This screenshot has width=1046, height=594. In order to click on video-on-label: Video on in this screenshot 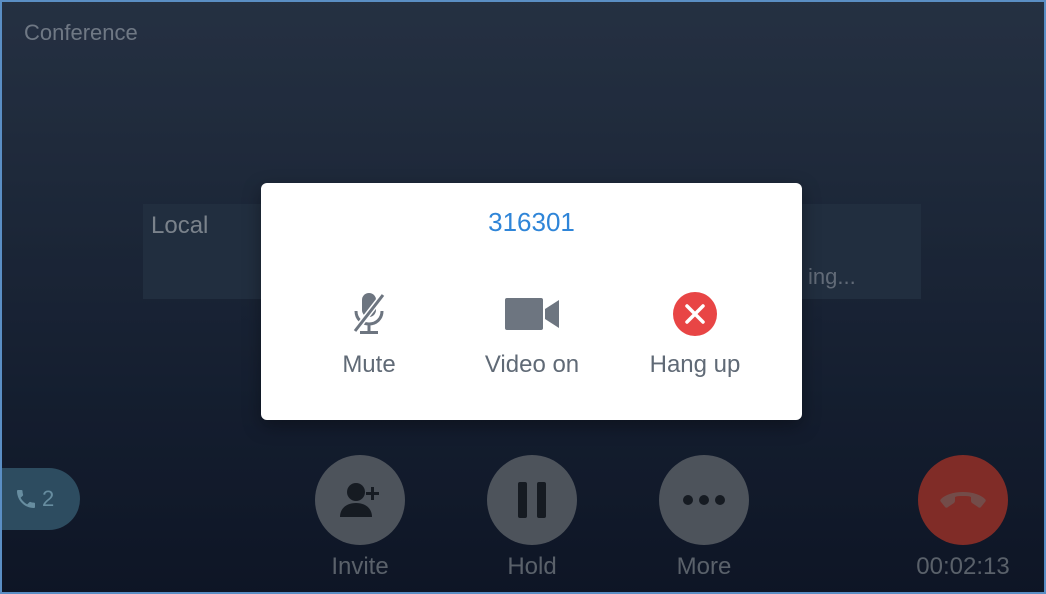, I will do `click(532, 364)`.